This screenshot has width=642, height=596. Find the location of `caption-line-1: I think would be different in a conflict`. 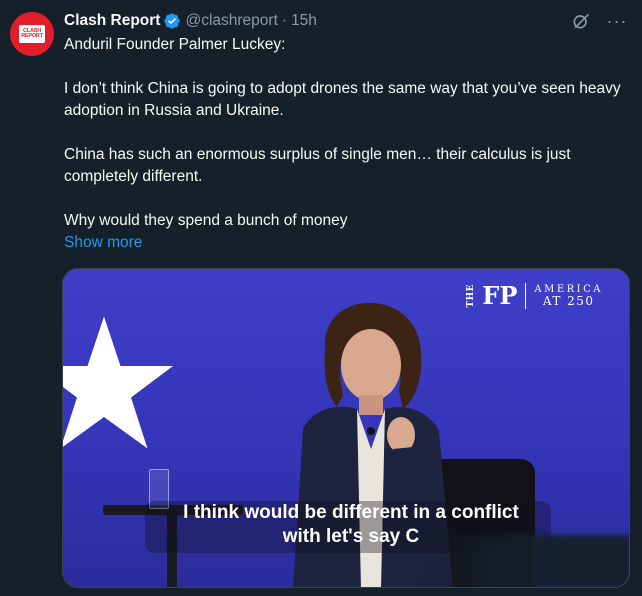

caption-line-1: I think would be different in a conflict is located at coordinates (351, 512).